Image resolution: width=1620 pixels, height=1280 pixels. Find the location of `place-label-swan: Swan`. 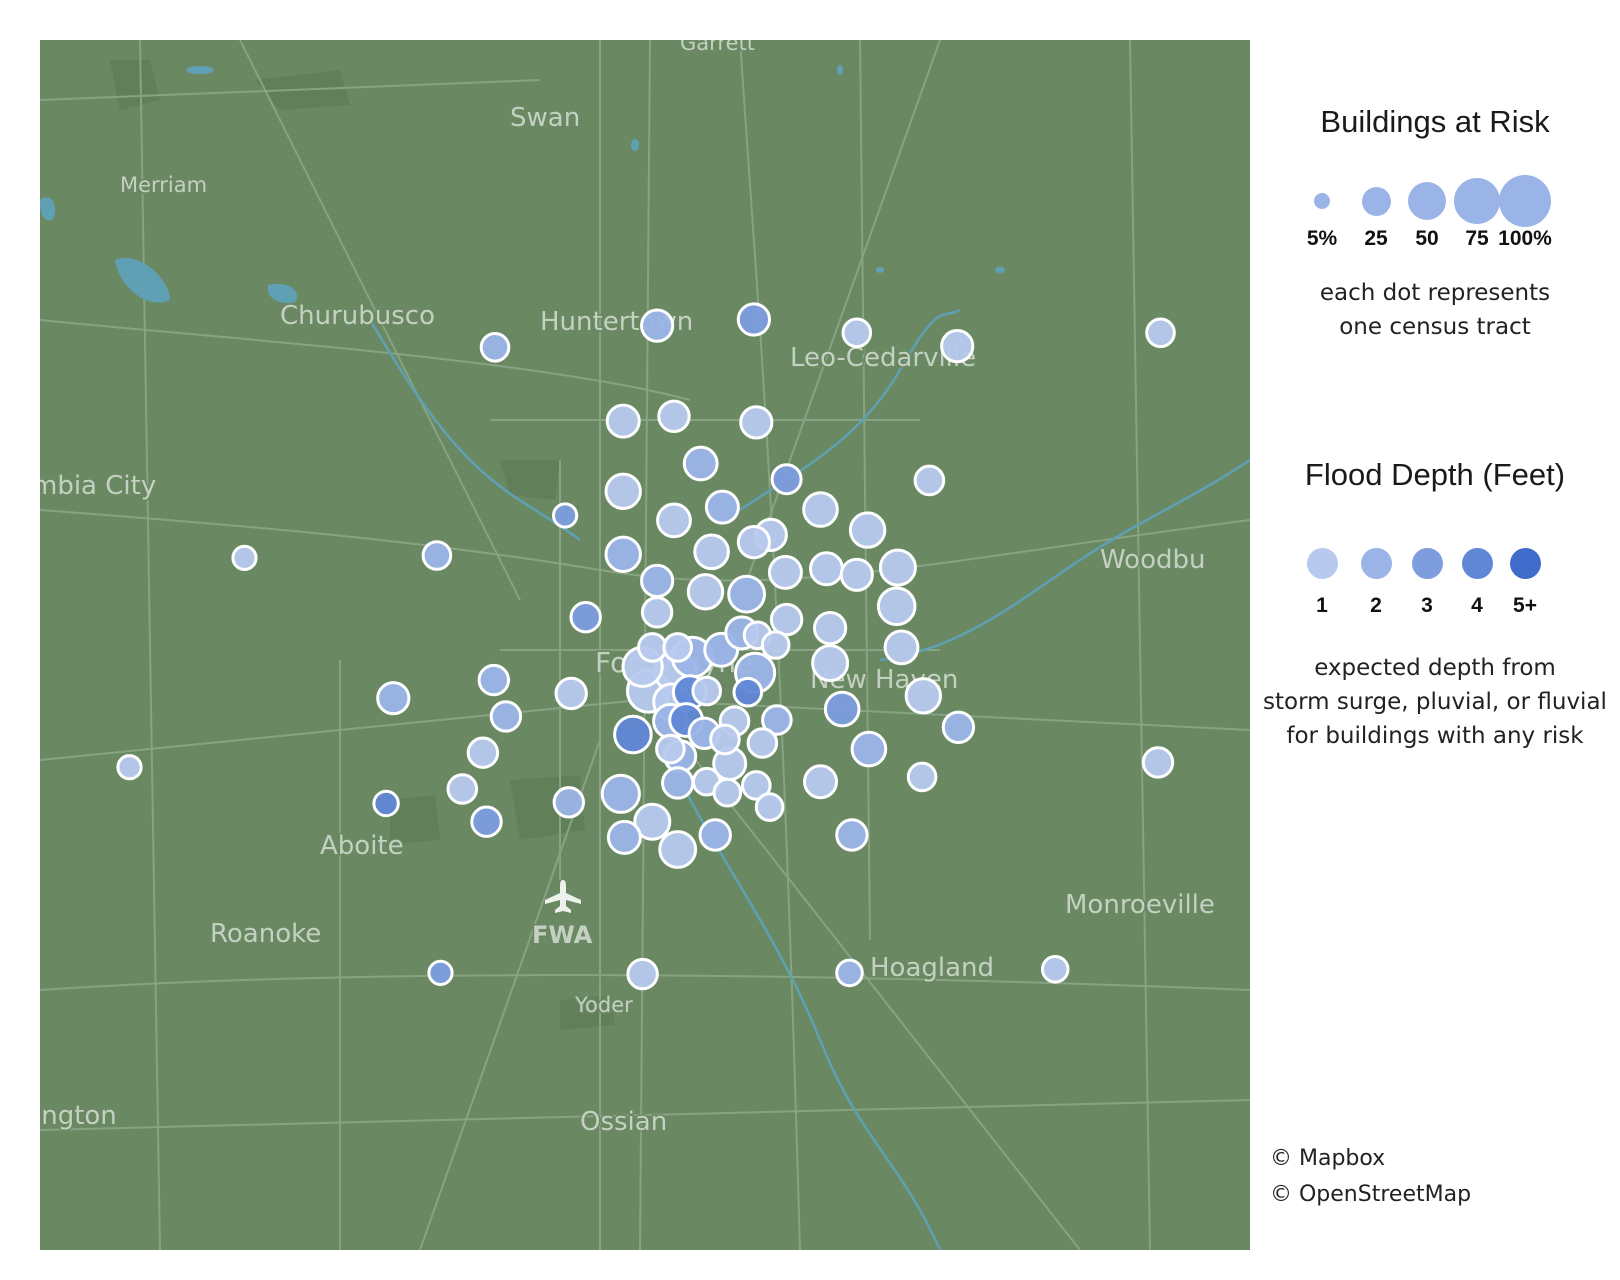

place-label-swan: Swan is located at coordinates (545, 118).